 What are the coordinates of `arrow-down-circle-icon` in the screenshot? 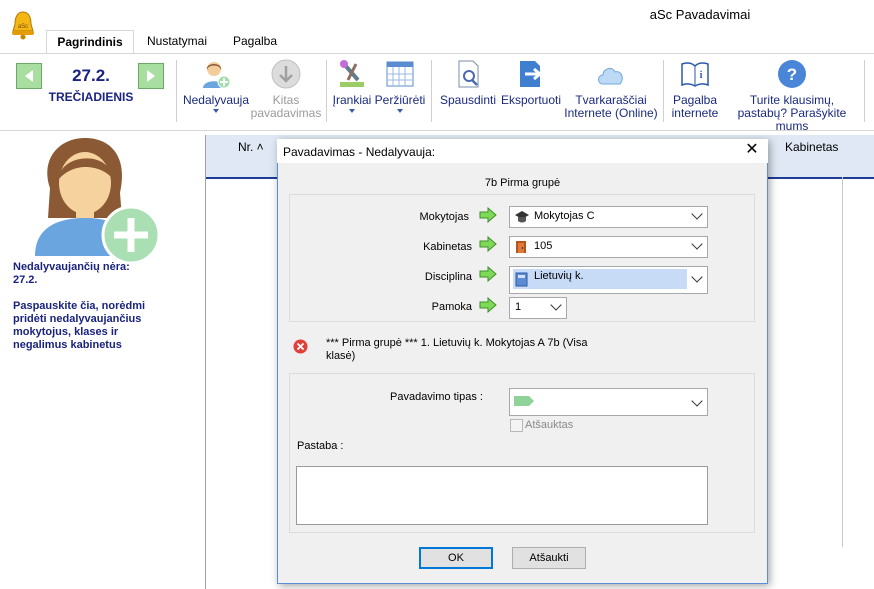 It's located at (286, 74).